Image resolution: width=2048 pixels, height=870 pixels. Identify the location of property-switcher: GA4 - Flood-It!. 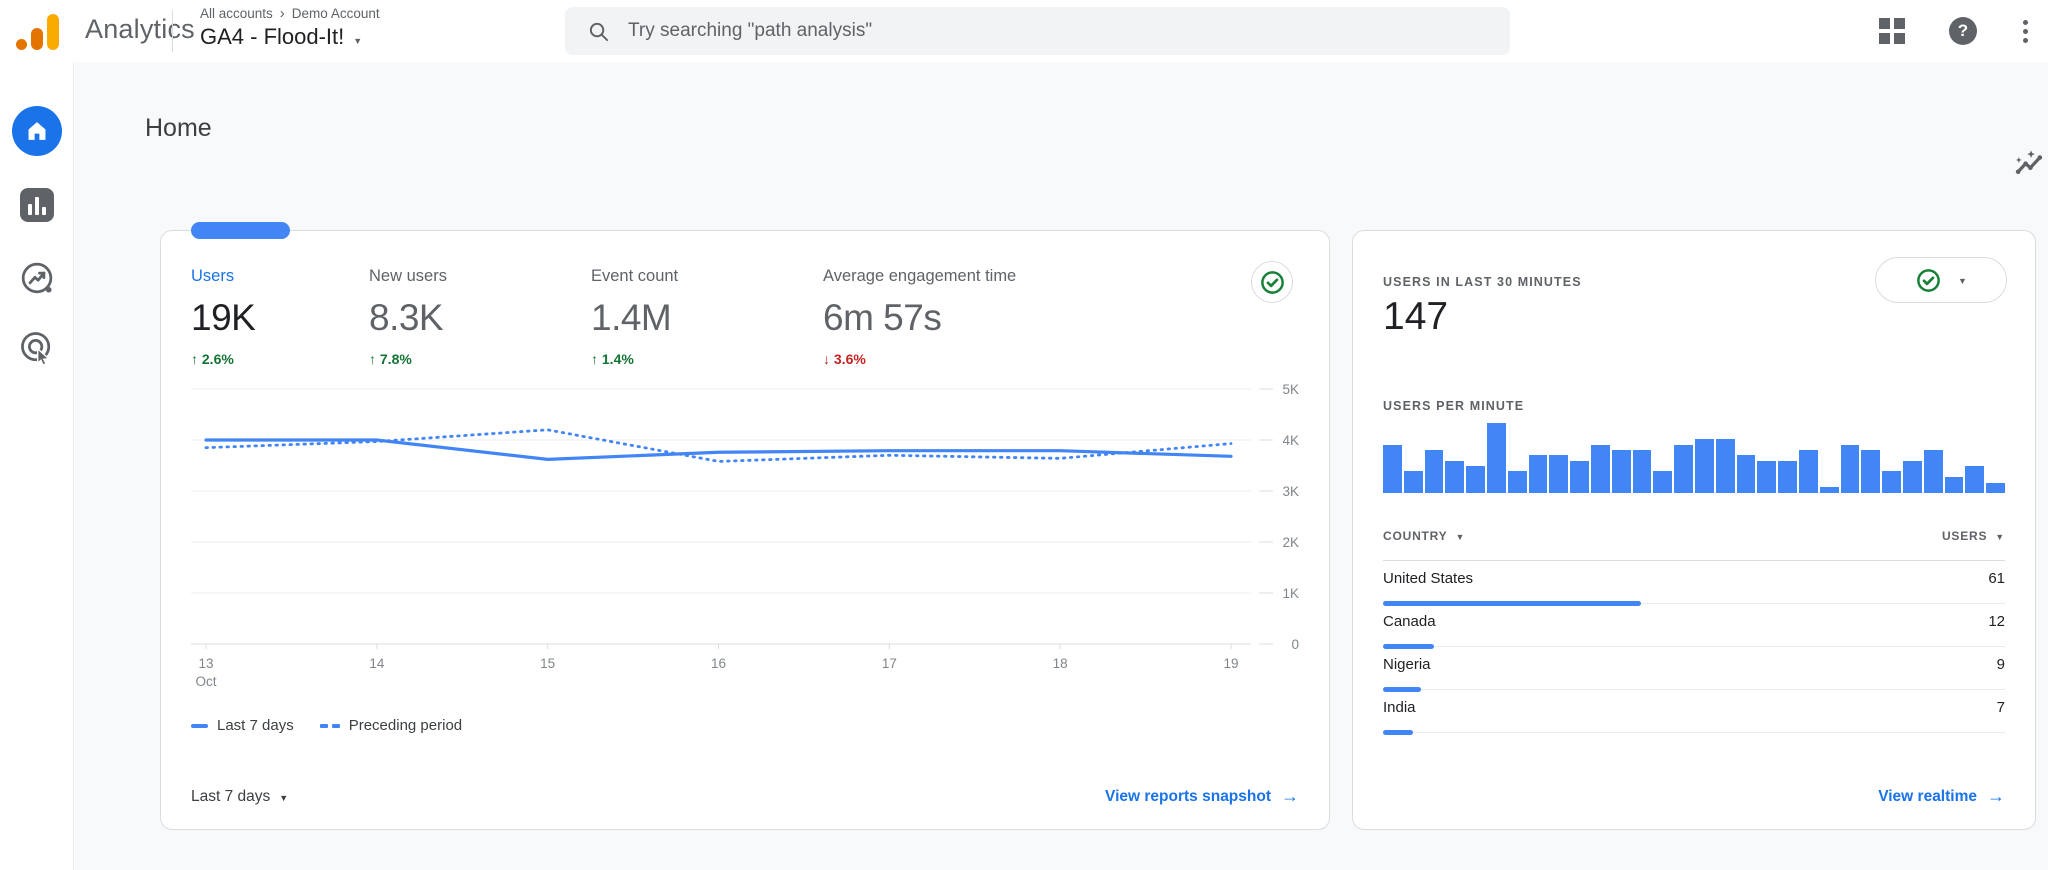
(290, 37).